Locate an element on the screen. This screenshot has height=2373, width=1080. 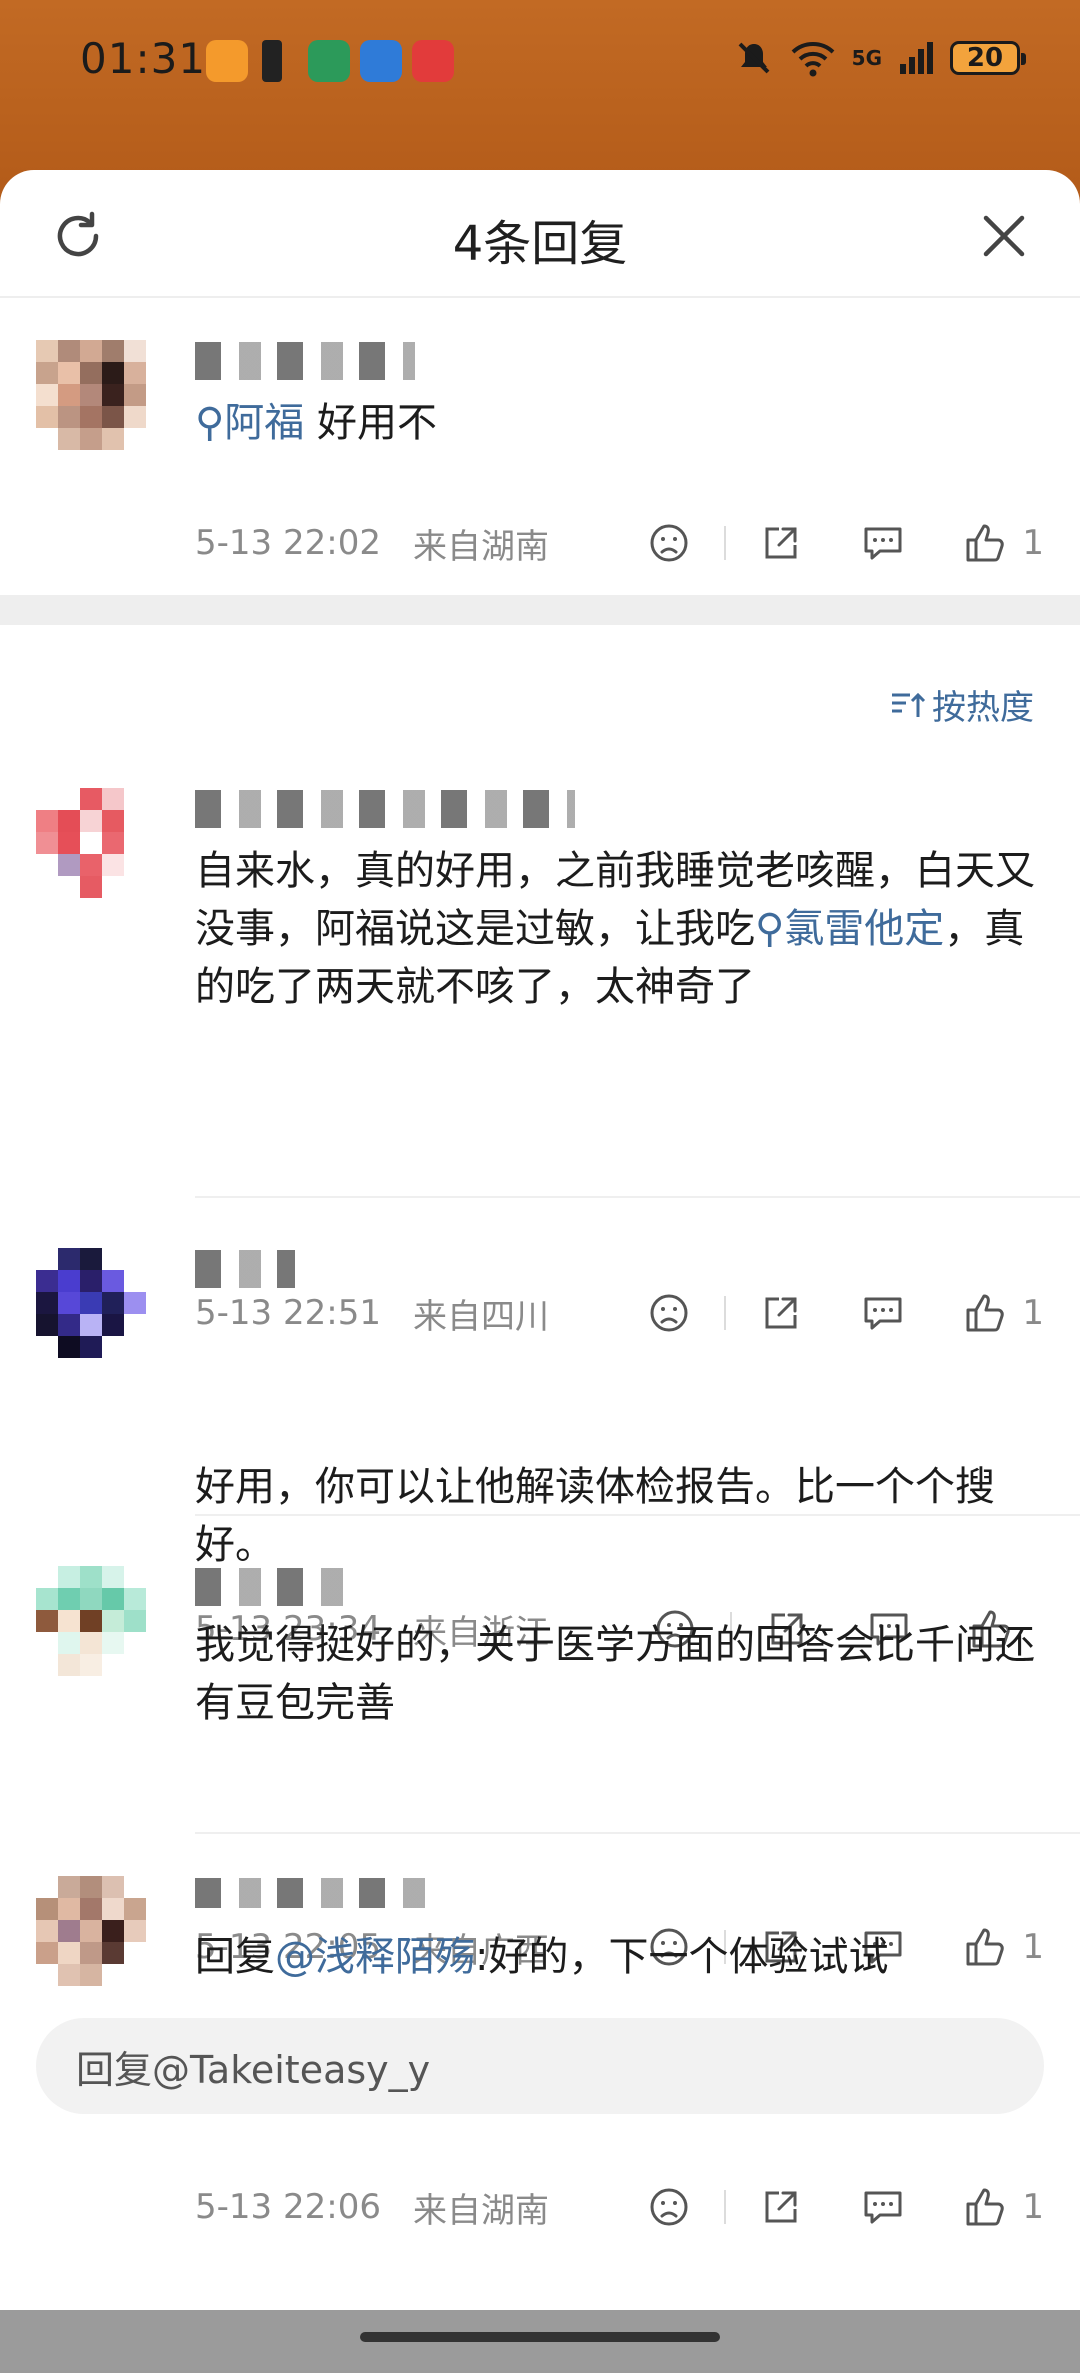
comment-rest: 好用不 is located at coordinates (377, 423).